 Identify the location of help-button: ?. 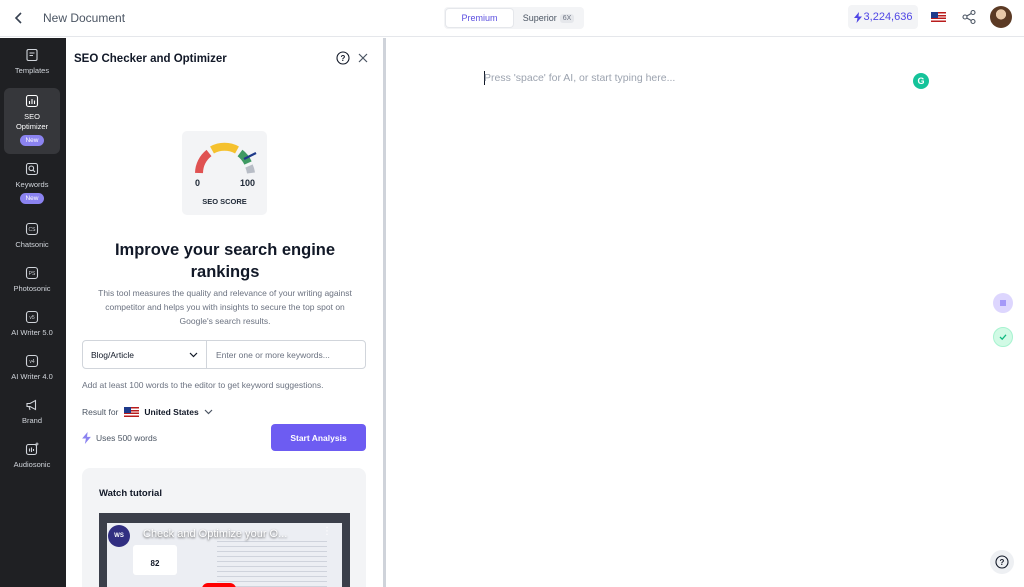
(1002, 562).